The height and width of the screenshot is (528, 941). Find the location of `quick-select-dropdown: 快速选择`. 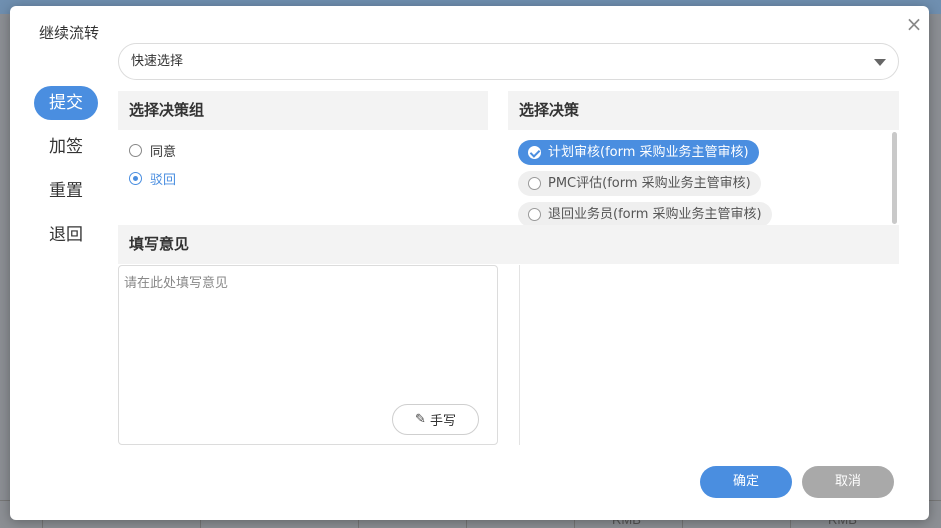

quick-select-dropdown: 快速选择 is located at coordinates (508, 61).